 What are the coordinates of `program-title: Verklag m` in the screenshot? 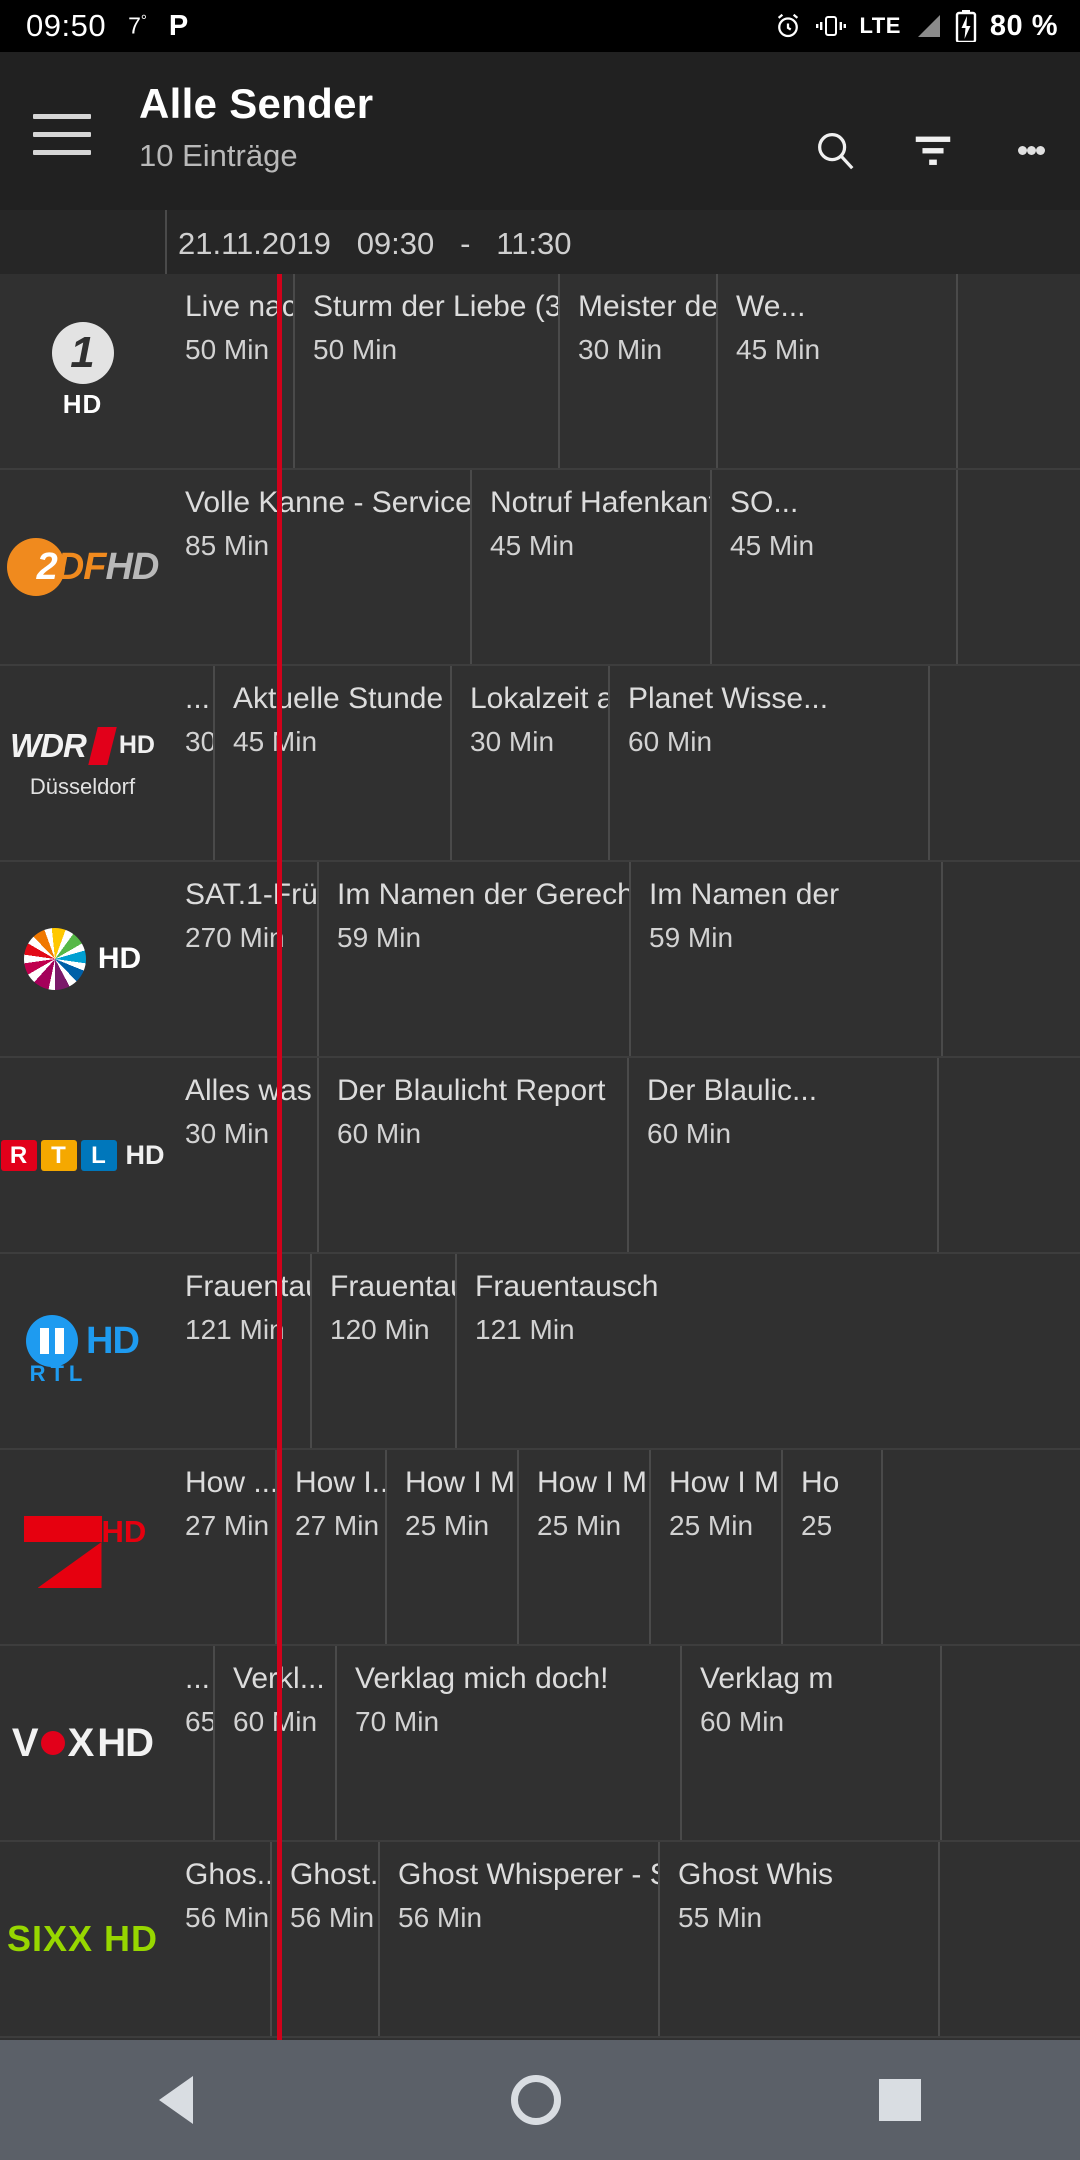 It's located at (767, 1678).